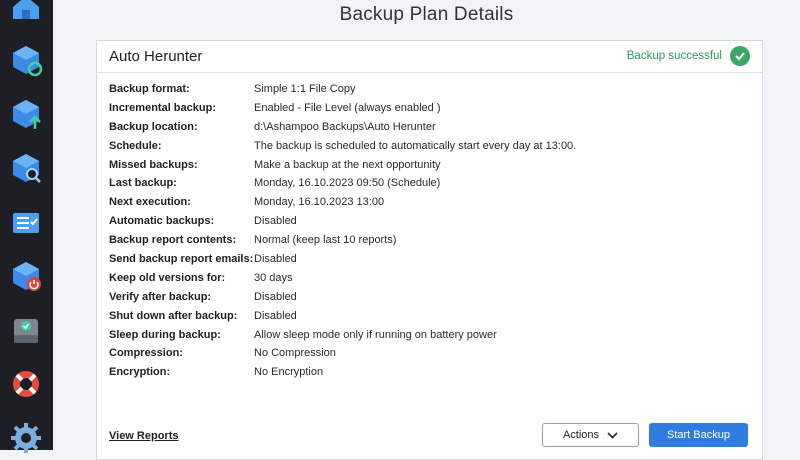  What do you see at coordinates (342, 372) in the screenshot?
I see `detail-row: Encryption: No Encryption` at bounding box center [342, 372].